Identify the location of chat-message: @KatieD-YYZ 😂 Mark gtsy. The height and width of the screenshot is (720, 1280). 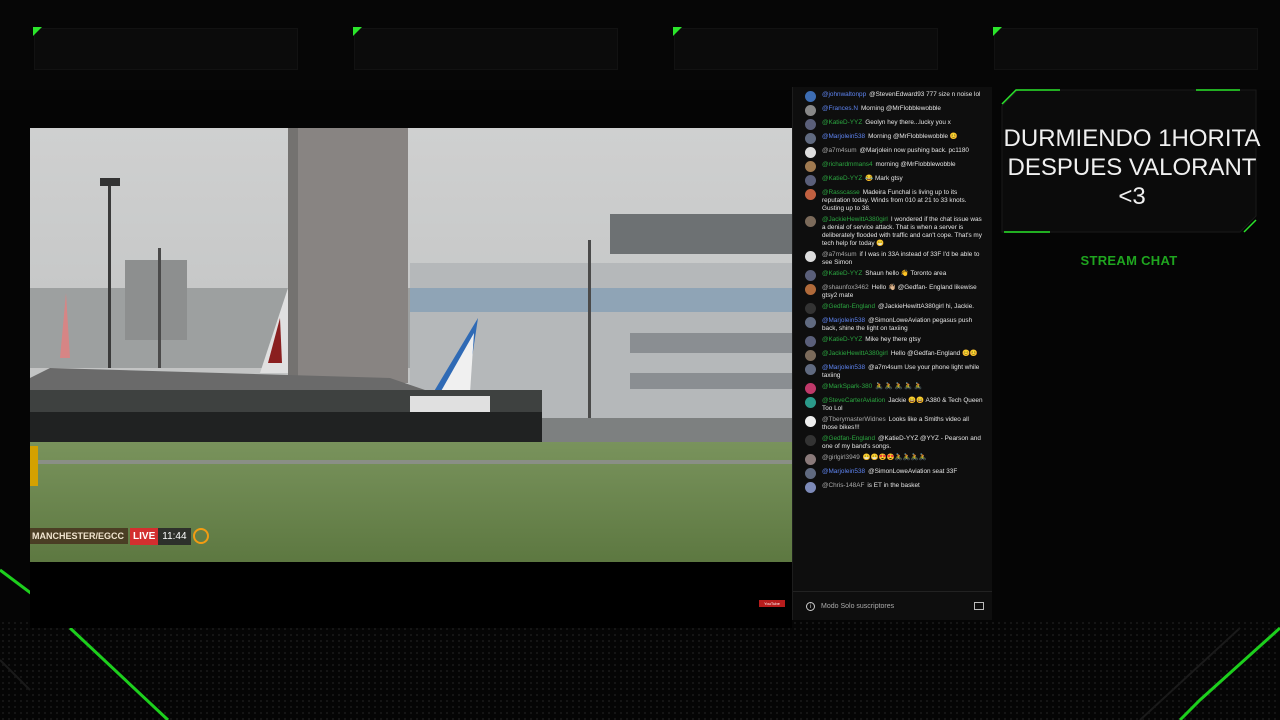
(892, 180).